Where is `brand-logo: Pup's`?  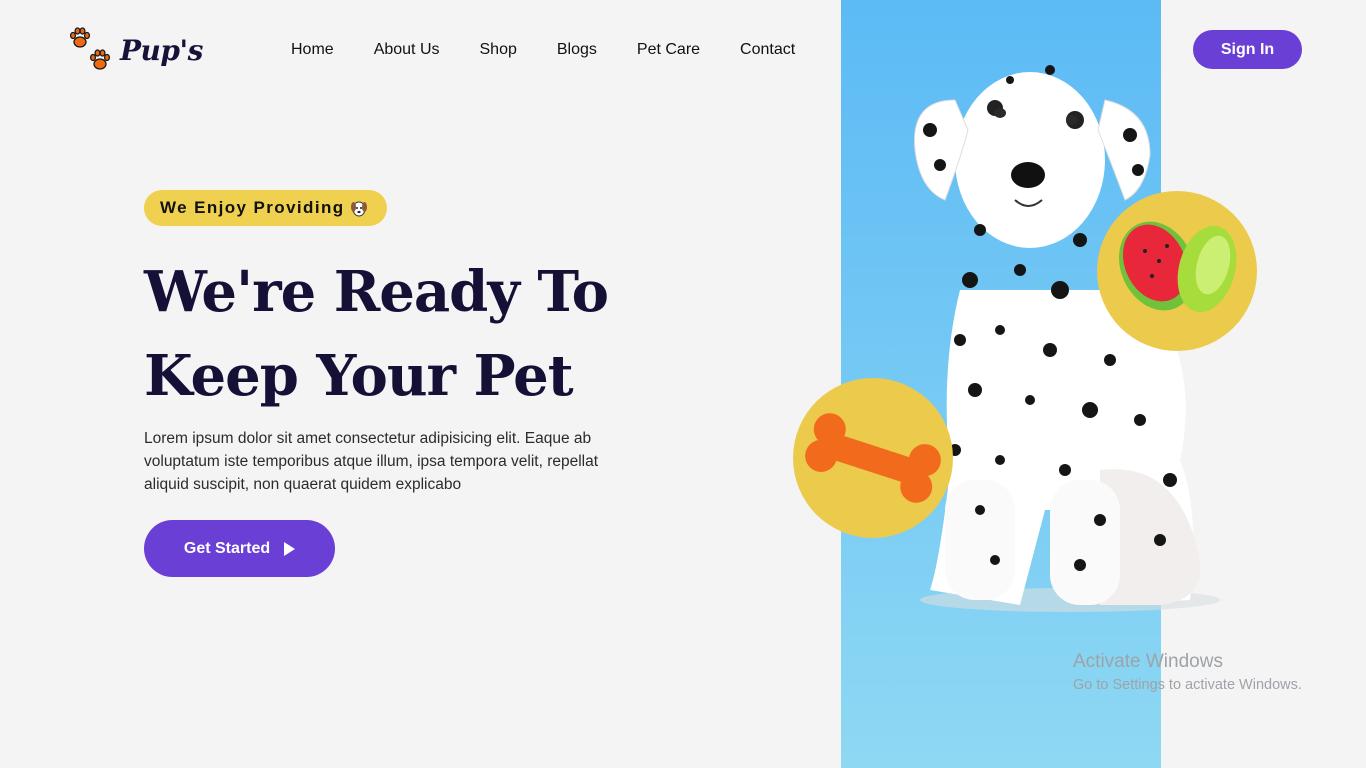
brand-logo: Pup's is located at coordinates (135, 50).